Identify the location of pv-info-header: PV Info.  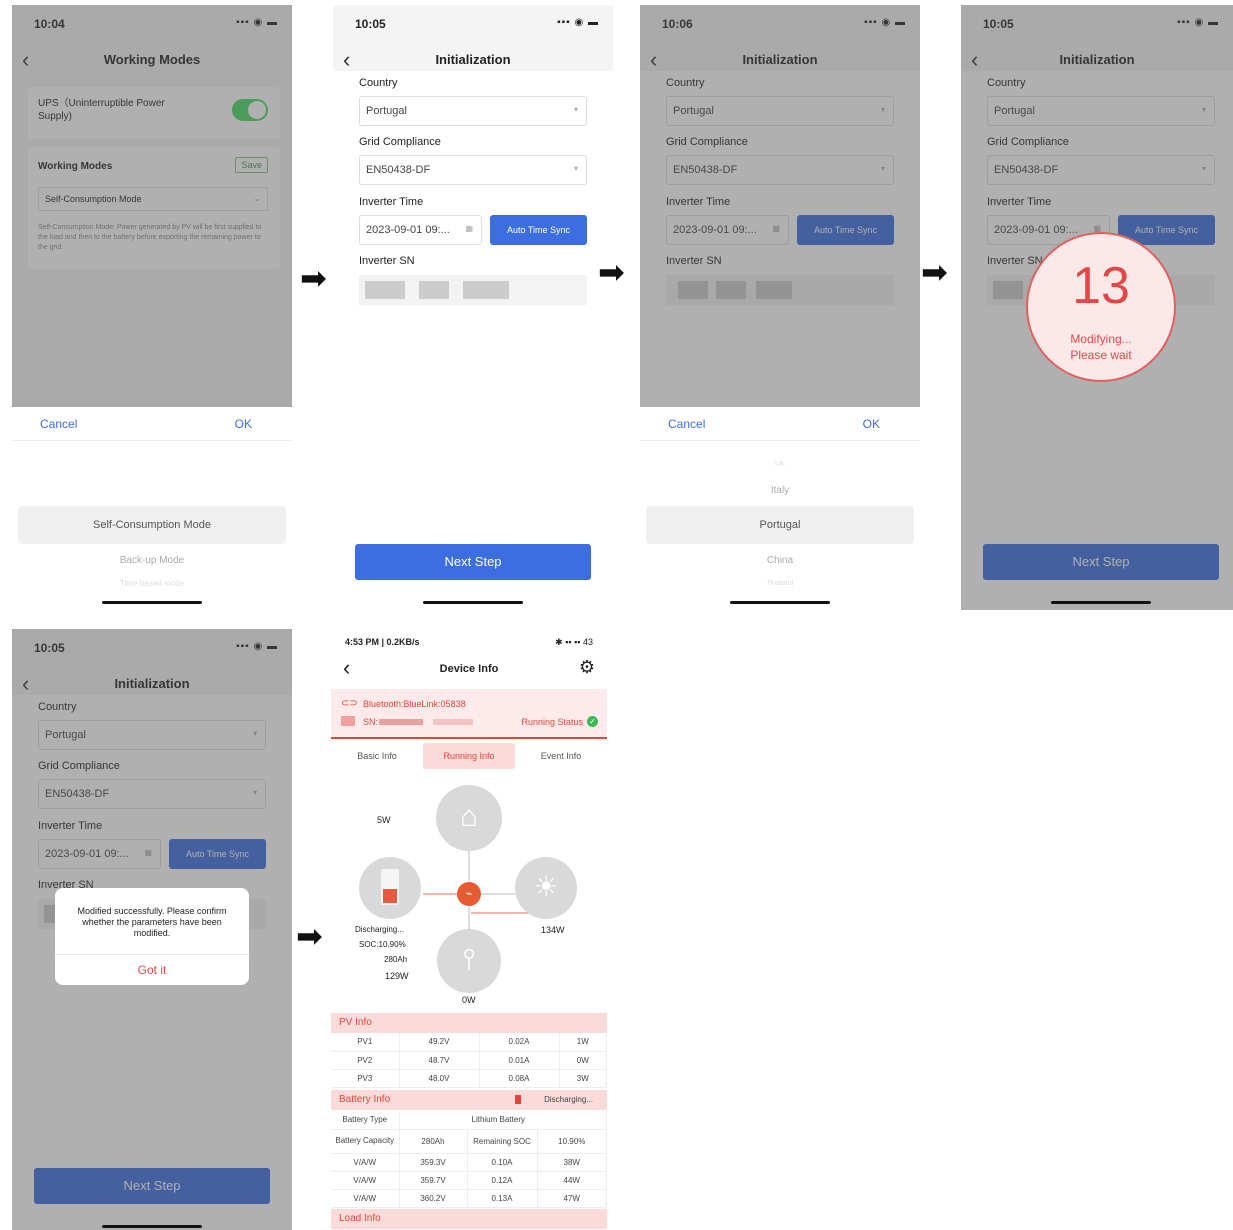
(469, 1023).